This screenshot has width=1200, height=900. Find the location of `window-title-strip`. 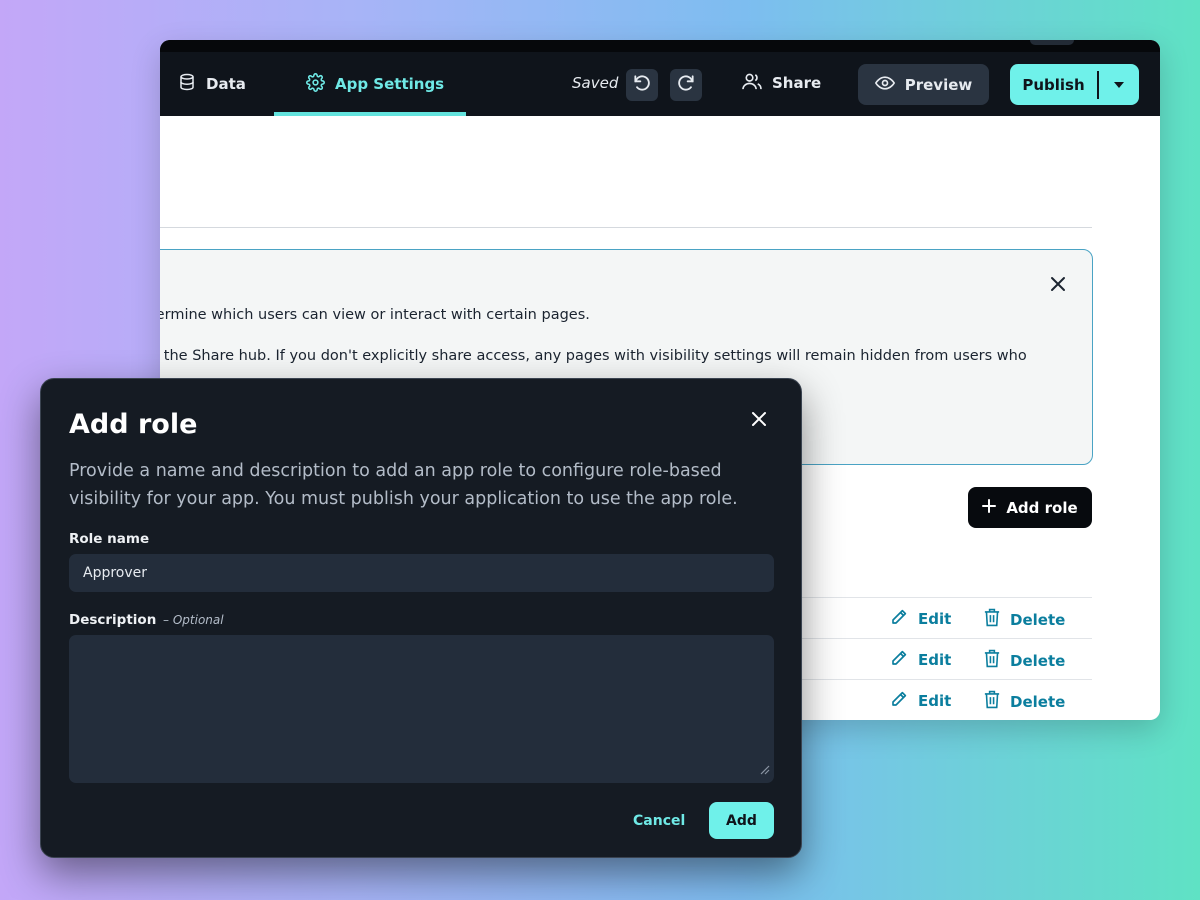

window-title-strip is located at coordinates (660, 46).